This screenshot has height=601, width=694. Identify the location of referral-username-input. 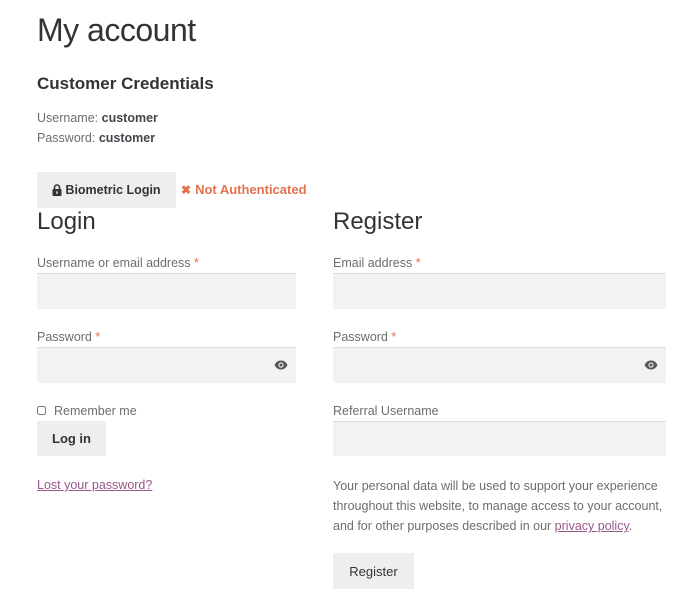
(499, 438).